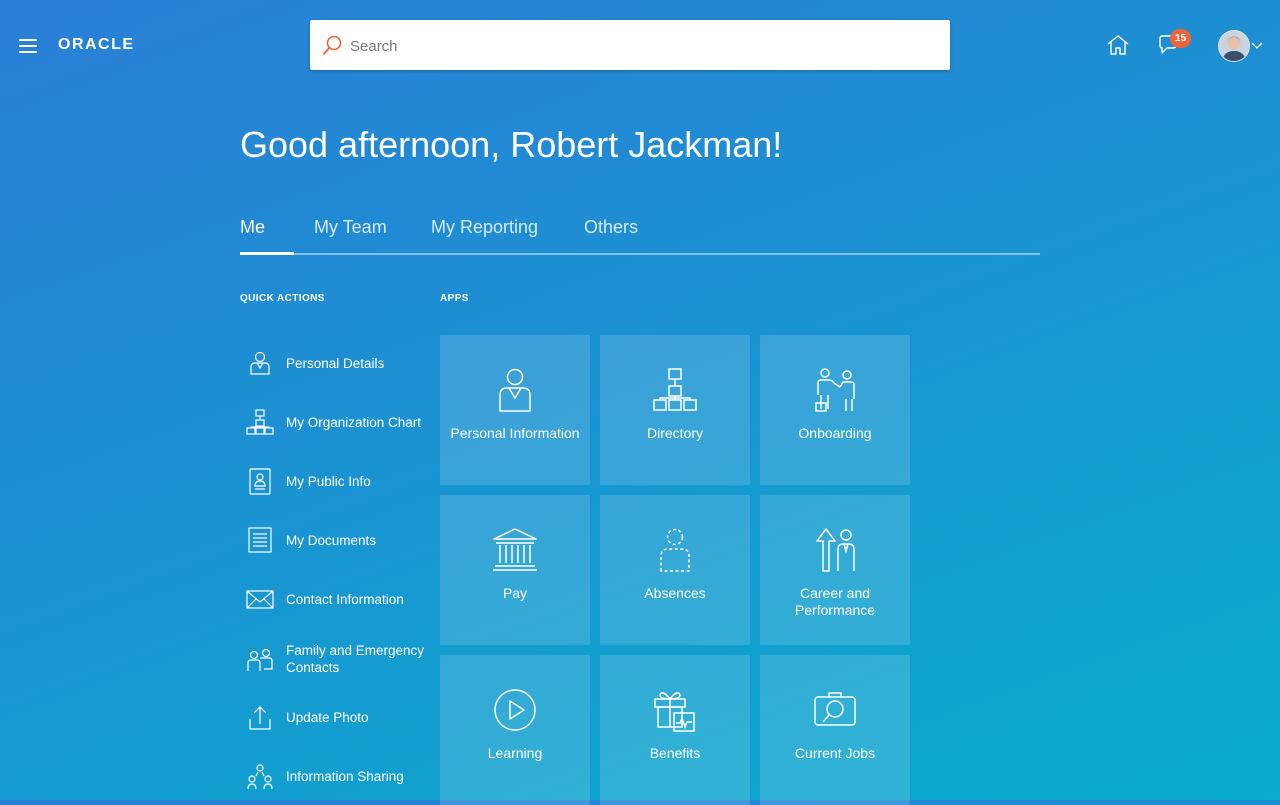 The image size is (1280, 805). What do you see at coordinates (345, 776) in the screenshot?
I see `quick-action-label: Information Sharing` at bounding box center [345, 776].